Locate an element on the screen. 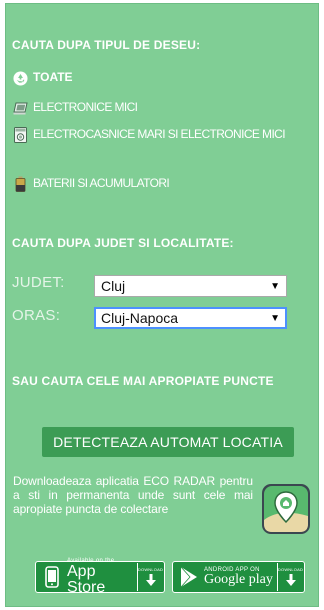 This screenshot has height=610, width=324. category-small-electronics: ELECTRONICE MICI is located at coordinates (75, 108).